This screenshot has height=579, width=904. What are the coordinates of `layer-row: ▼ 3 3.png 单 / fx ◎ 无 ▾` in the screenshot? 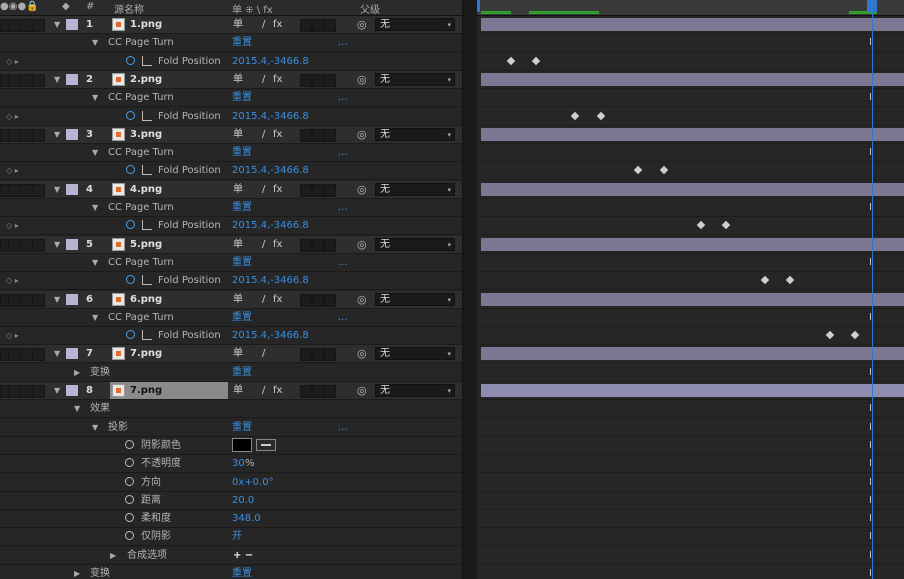 It's located at (231, 134).